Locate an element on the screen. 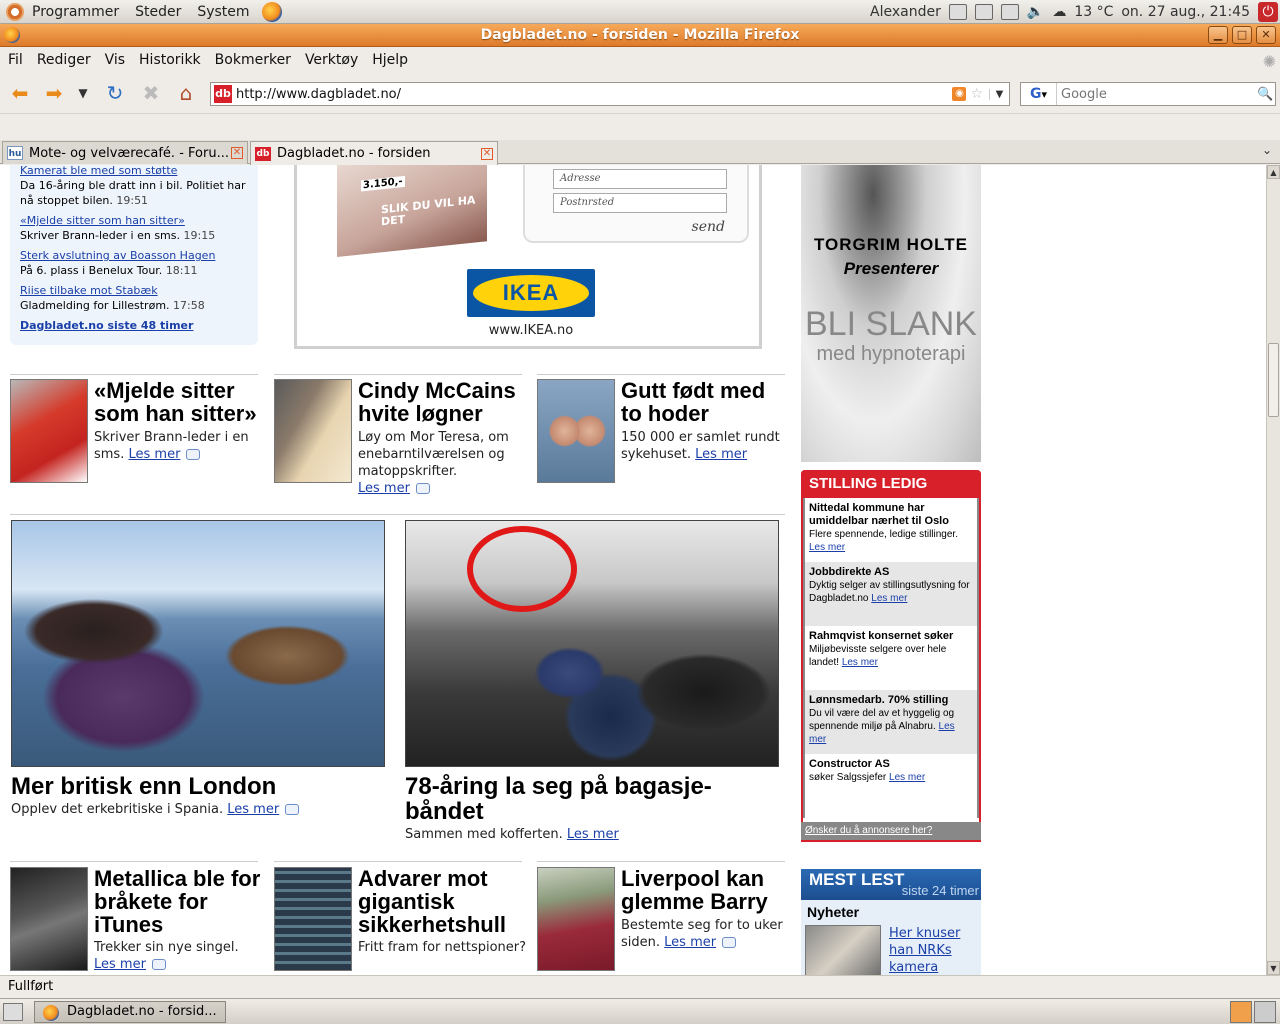 The height and width of the screenshot is (1024, 1280). baggage-photo is located at coordinates (592, 643).